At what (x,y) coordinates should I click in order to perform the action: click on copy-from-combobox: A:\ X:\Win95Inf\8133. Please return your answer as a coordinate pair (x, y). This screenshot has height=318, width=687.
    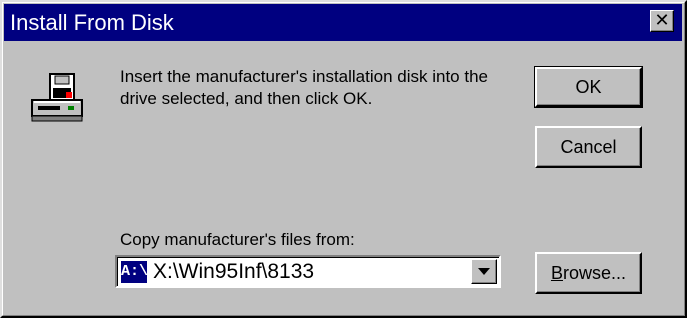
    Looking at the image, I should click on (308, 271).